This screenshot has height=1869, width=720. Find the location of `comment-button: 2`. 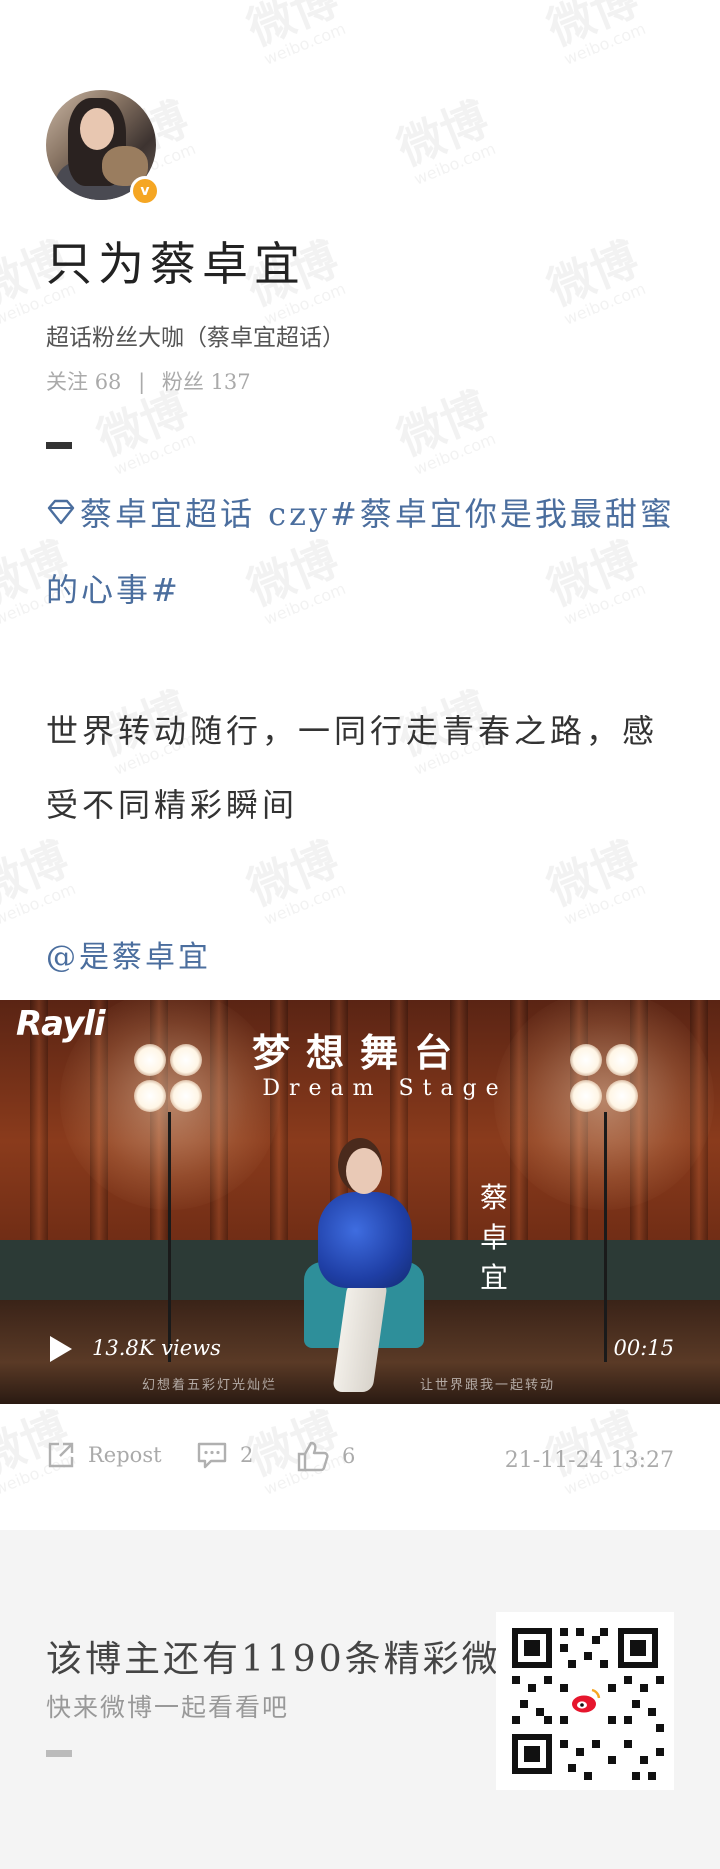

comment-button: 2 is located at coordinates (224, 1455).